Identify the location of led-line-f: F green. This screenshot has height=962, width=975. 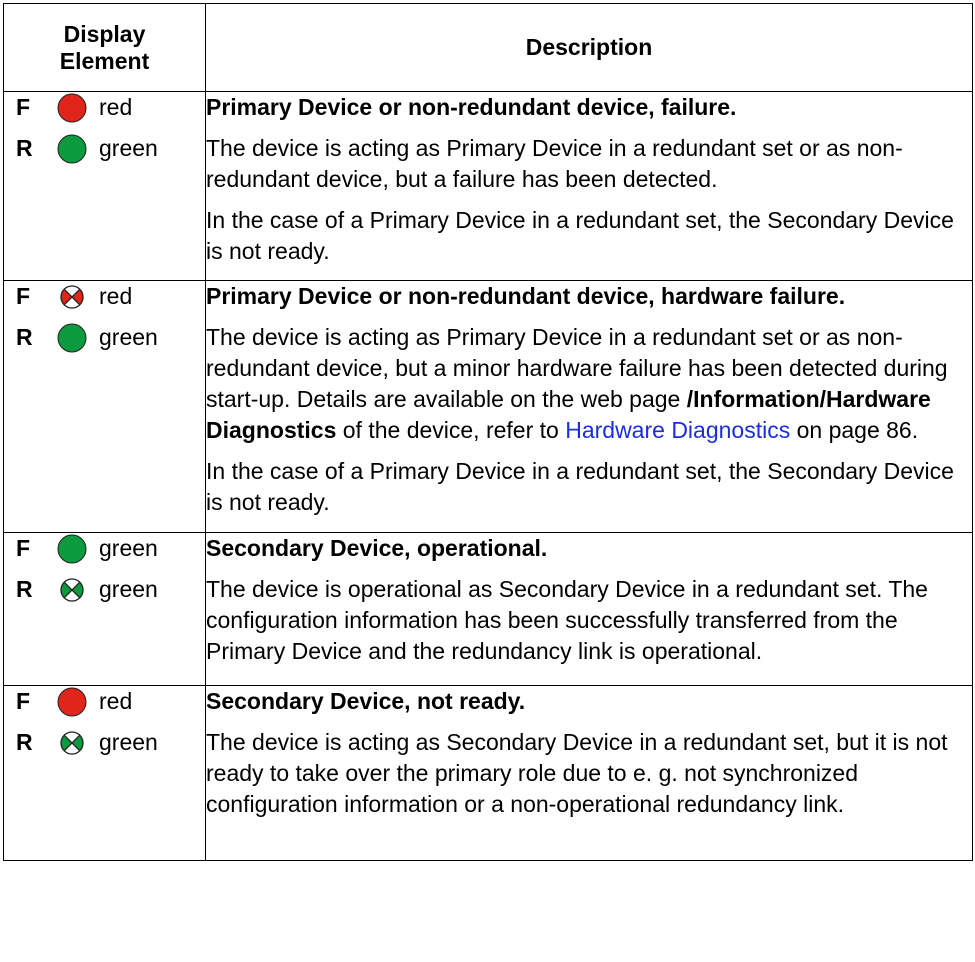
(104, 548).